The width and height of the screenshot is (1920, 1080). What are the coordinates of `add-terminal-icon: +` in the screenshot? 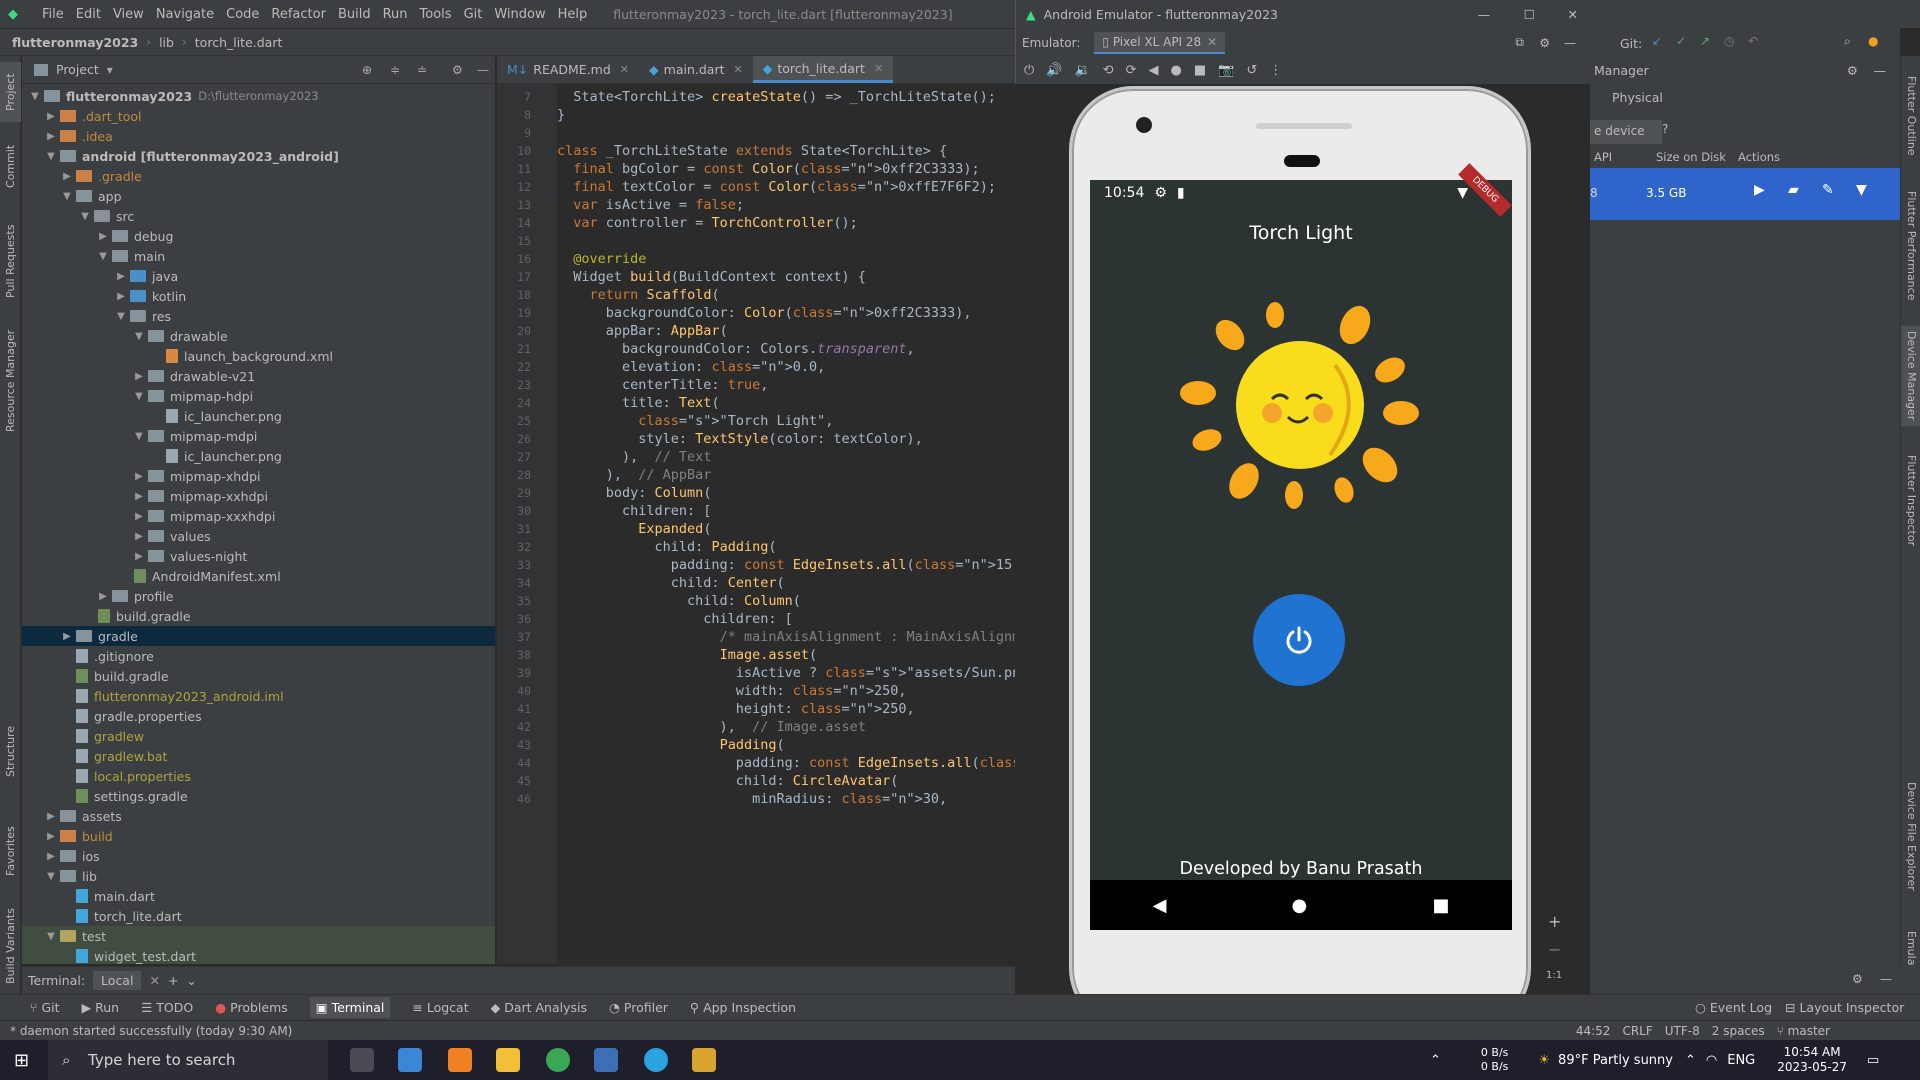 It's located at (173, 980).